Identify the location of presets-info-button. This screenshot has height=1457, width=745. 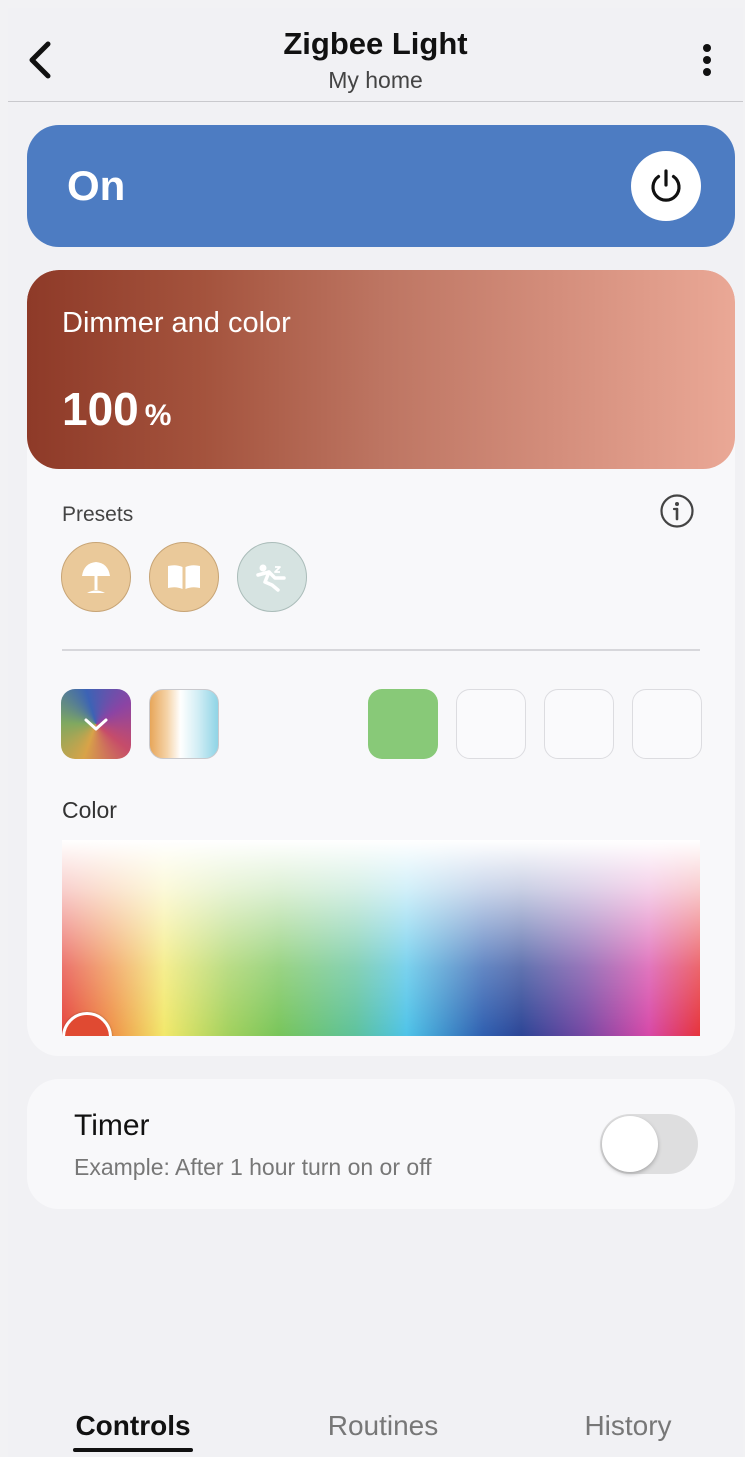
(677, 511).